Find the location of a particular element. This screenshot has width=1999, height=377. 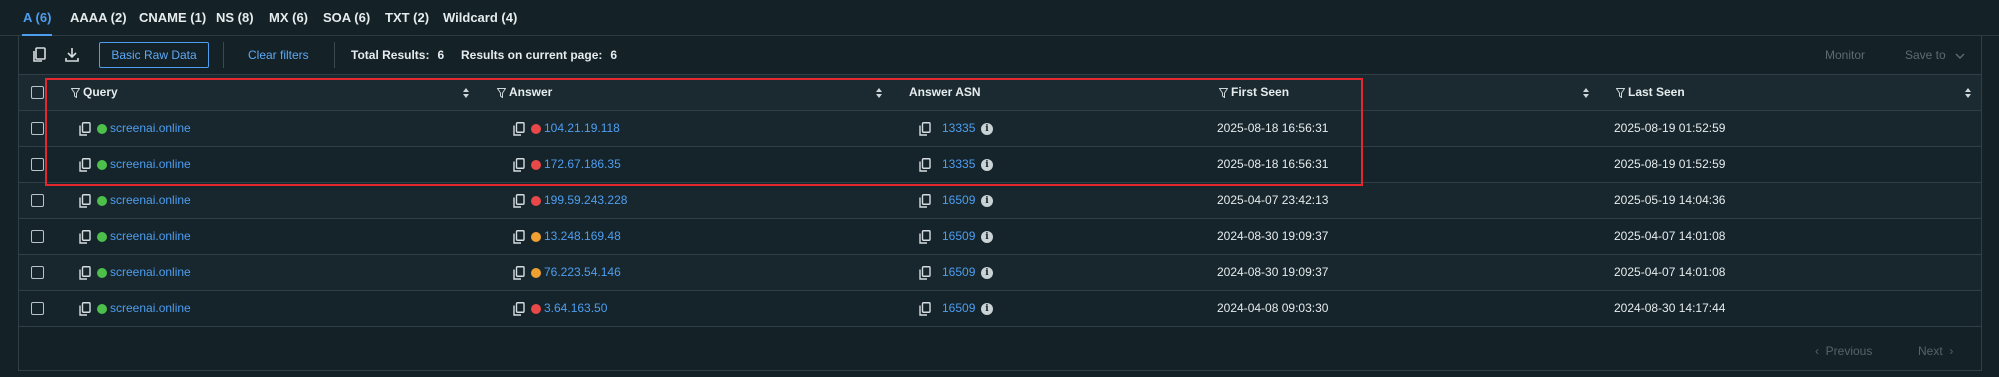

tab-aaaa: AAAA (2) is located at coordinates (98, 18).